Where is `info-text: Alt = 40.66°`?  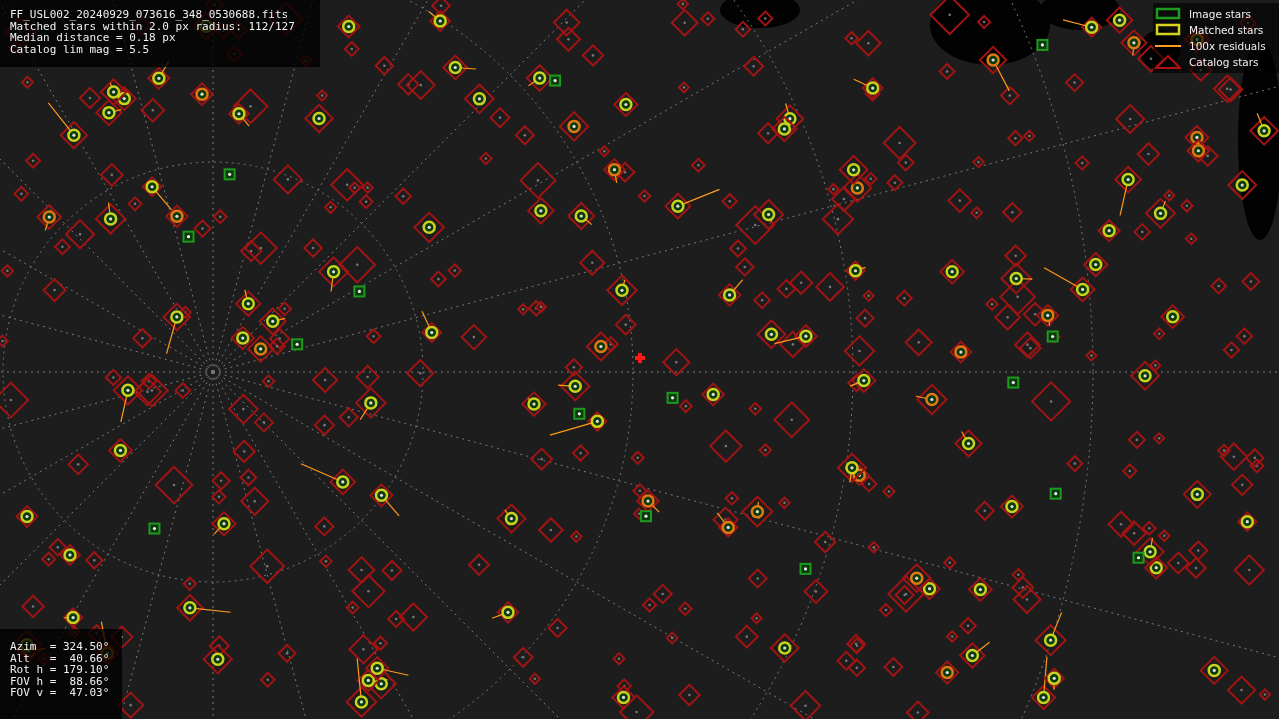
info-text: Alt = 40.66° is located at coordinates (60, 658).